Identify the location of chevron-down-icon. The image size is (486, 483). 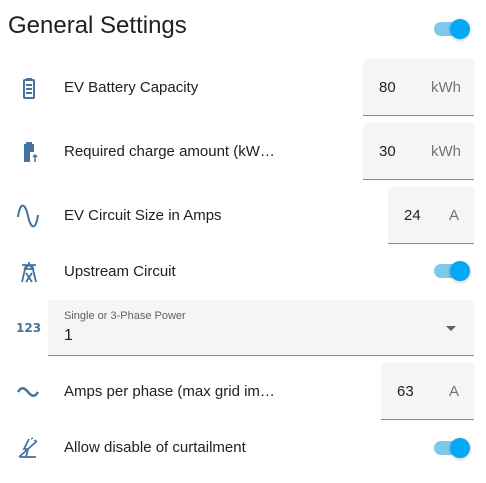
(451, 328).